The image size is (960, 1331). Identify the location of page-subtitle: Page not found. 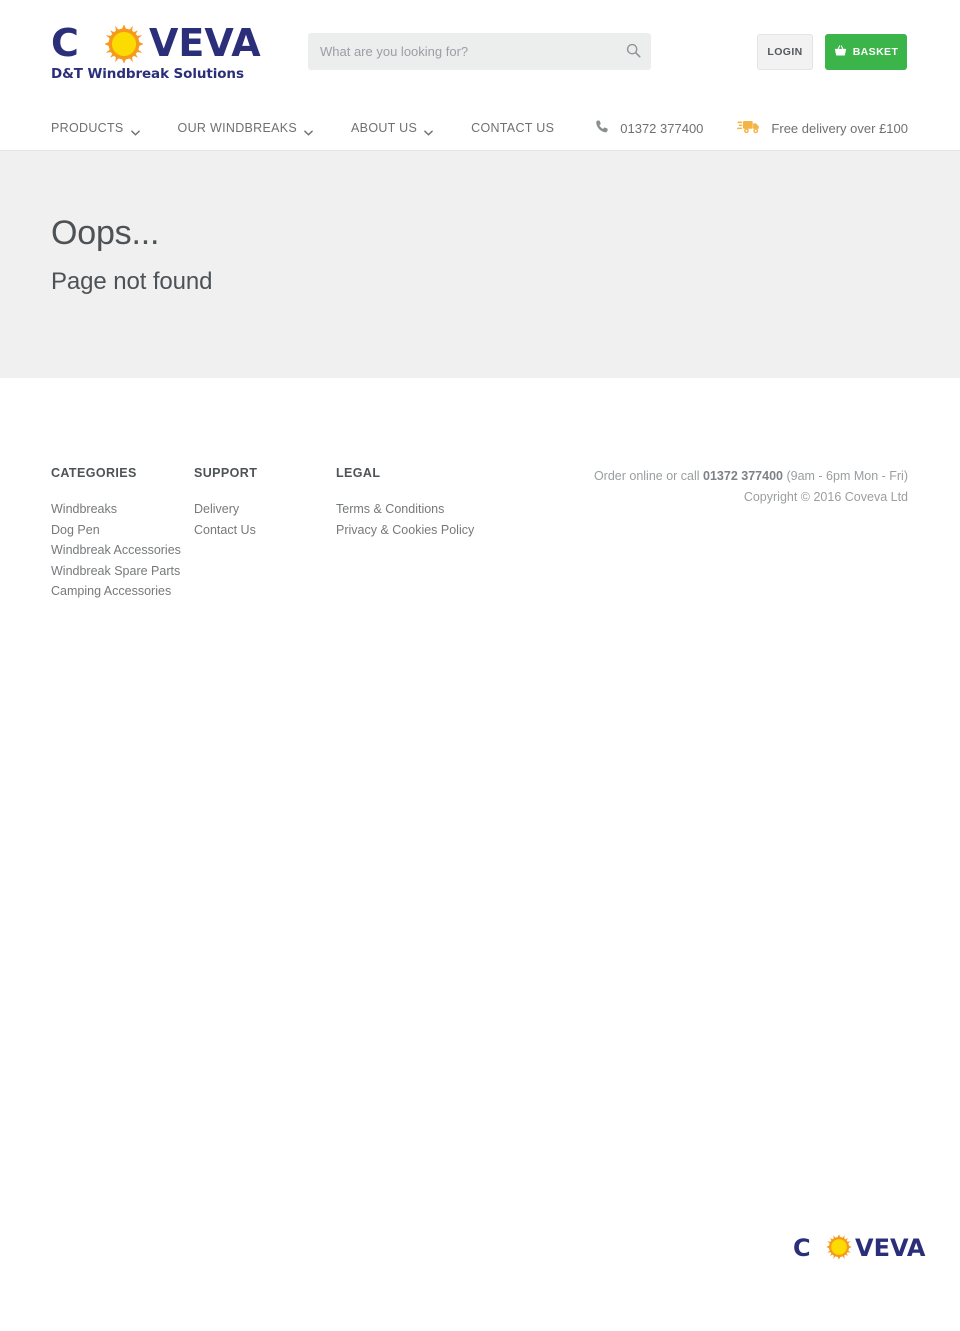
(132, 281).